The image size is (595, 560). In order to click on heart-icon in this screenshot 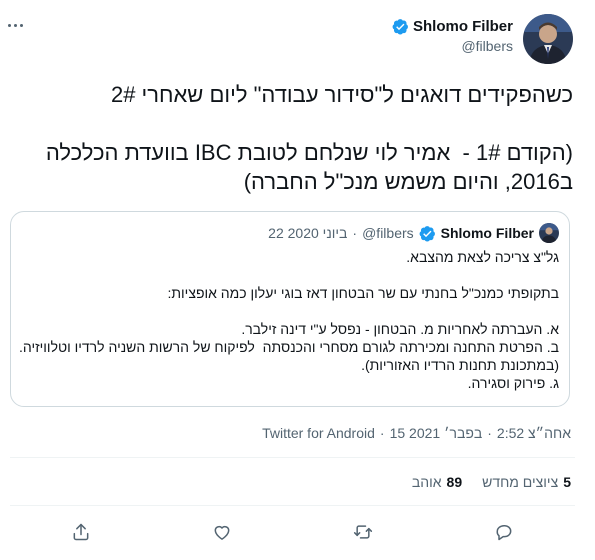, I will do `click(222, 532)`.